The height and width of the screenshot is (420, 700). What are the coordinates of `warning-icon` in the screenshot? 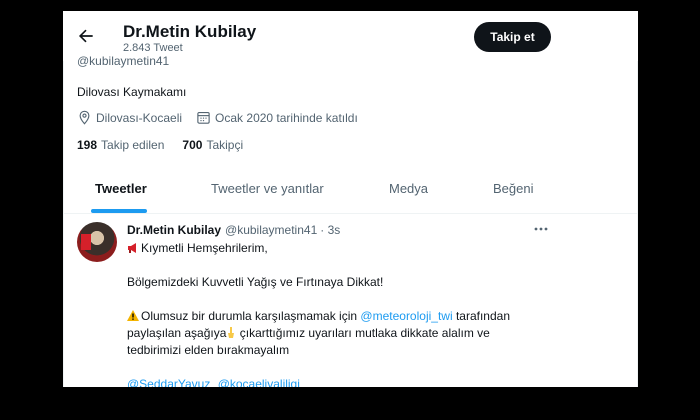 It's located at (133, 315).